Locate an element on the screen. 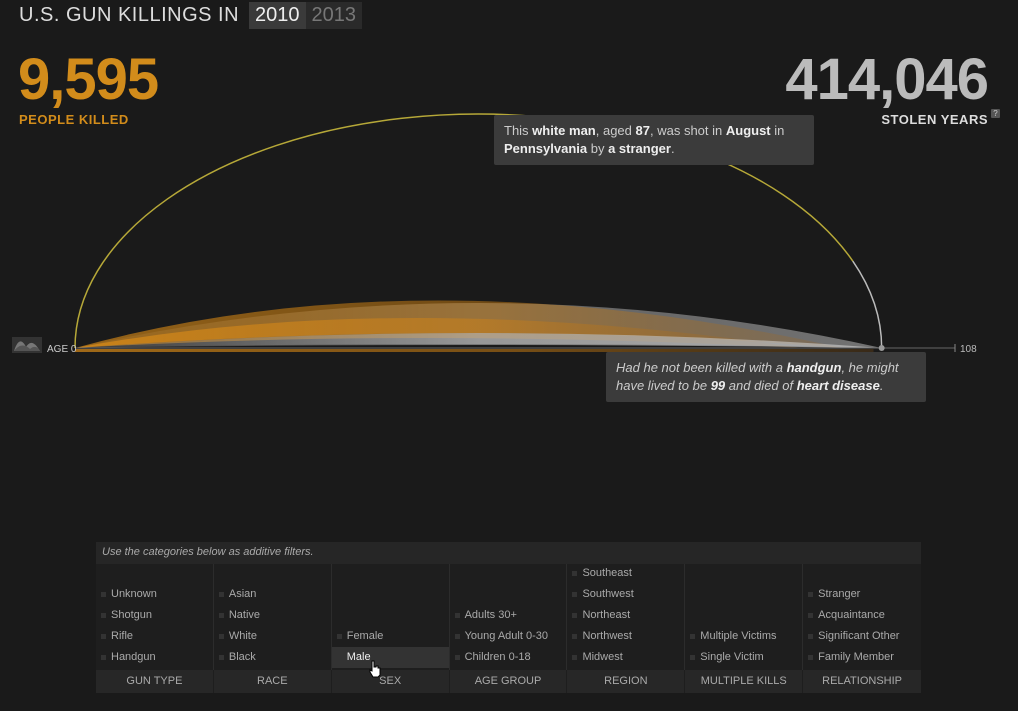 This screenshot has height=711, width=1018. highlight-death-point is located at coordinates (881, 348).